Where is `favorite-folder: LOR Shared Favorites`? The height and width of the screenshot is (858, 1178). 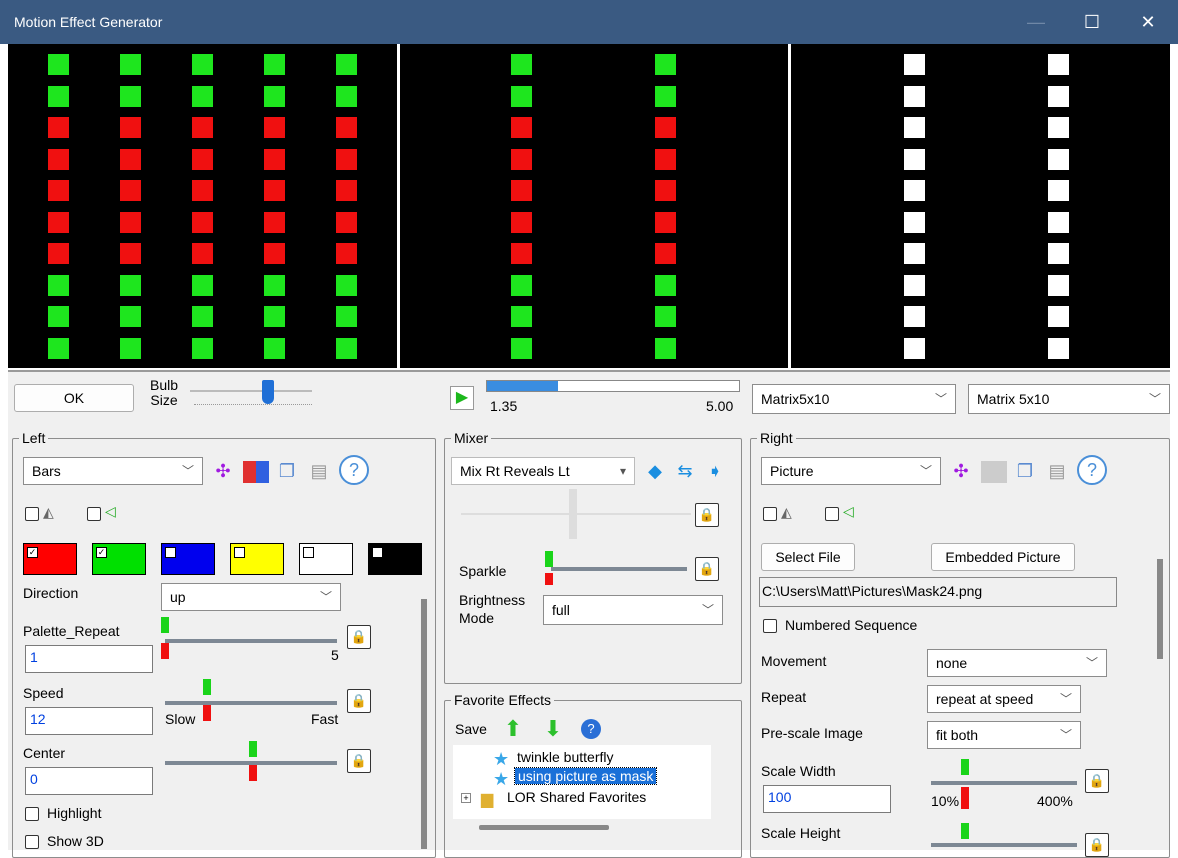 favorite-folder: LOR Shared Favorites is located at coordinates (576, 797).